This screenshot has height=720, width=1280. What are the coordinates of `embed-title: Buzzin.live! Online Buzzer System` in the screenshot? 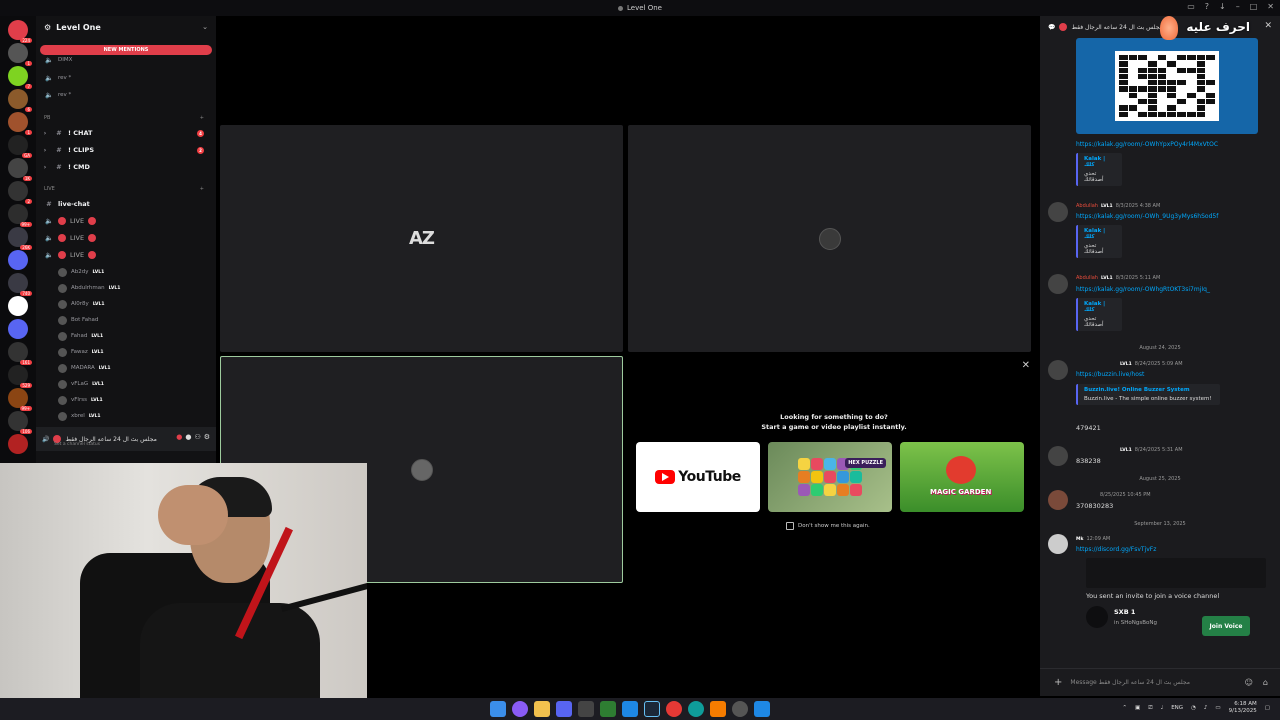 It's located at (1149, 390).